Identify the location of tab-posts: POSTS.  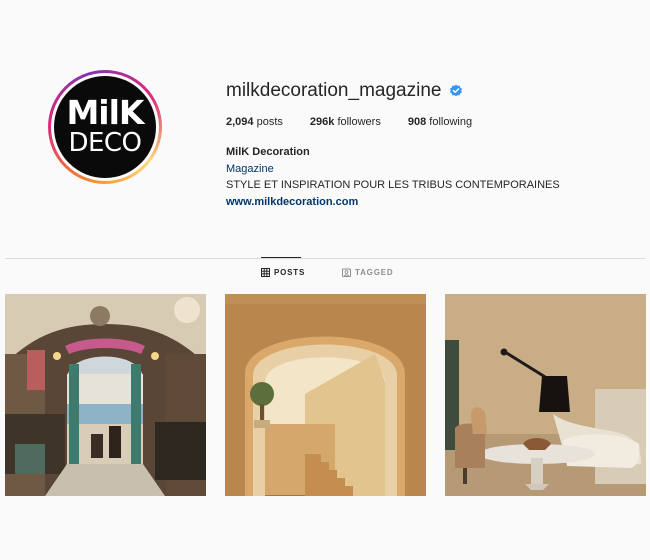
(283, 272).